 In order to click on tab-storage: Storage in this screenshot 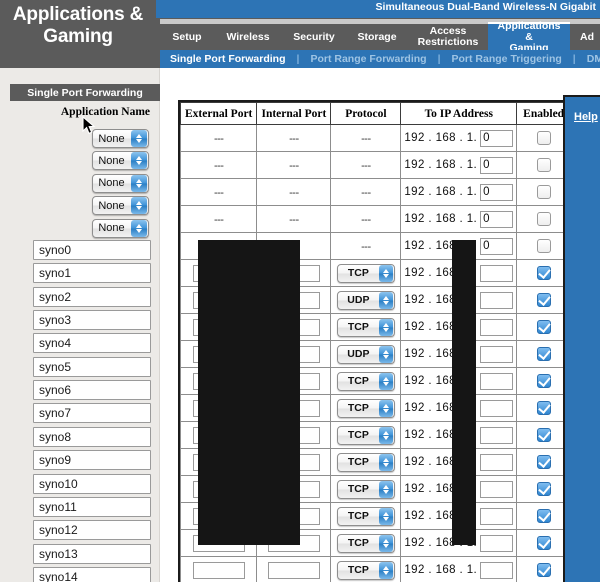, I will do `click(377, 36)`.